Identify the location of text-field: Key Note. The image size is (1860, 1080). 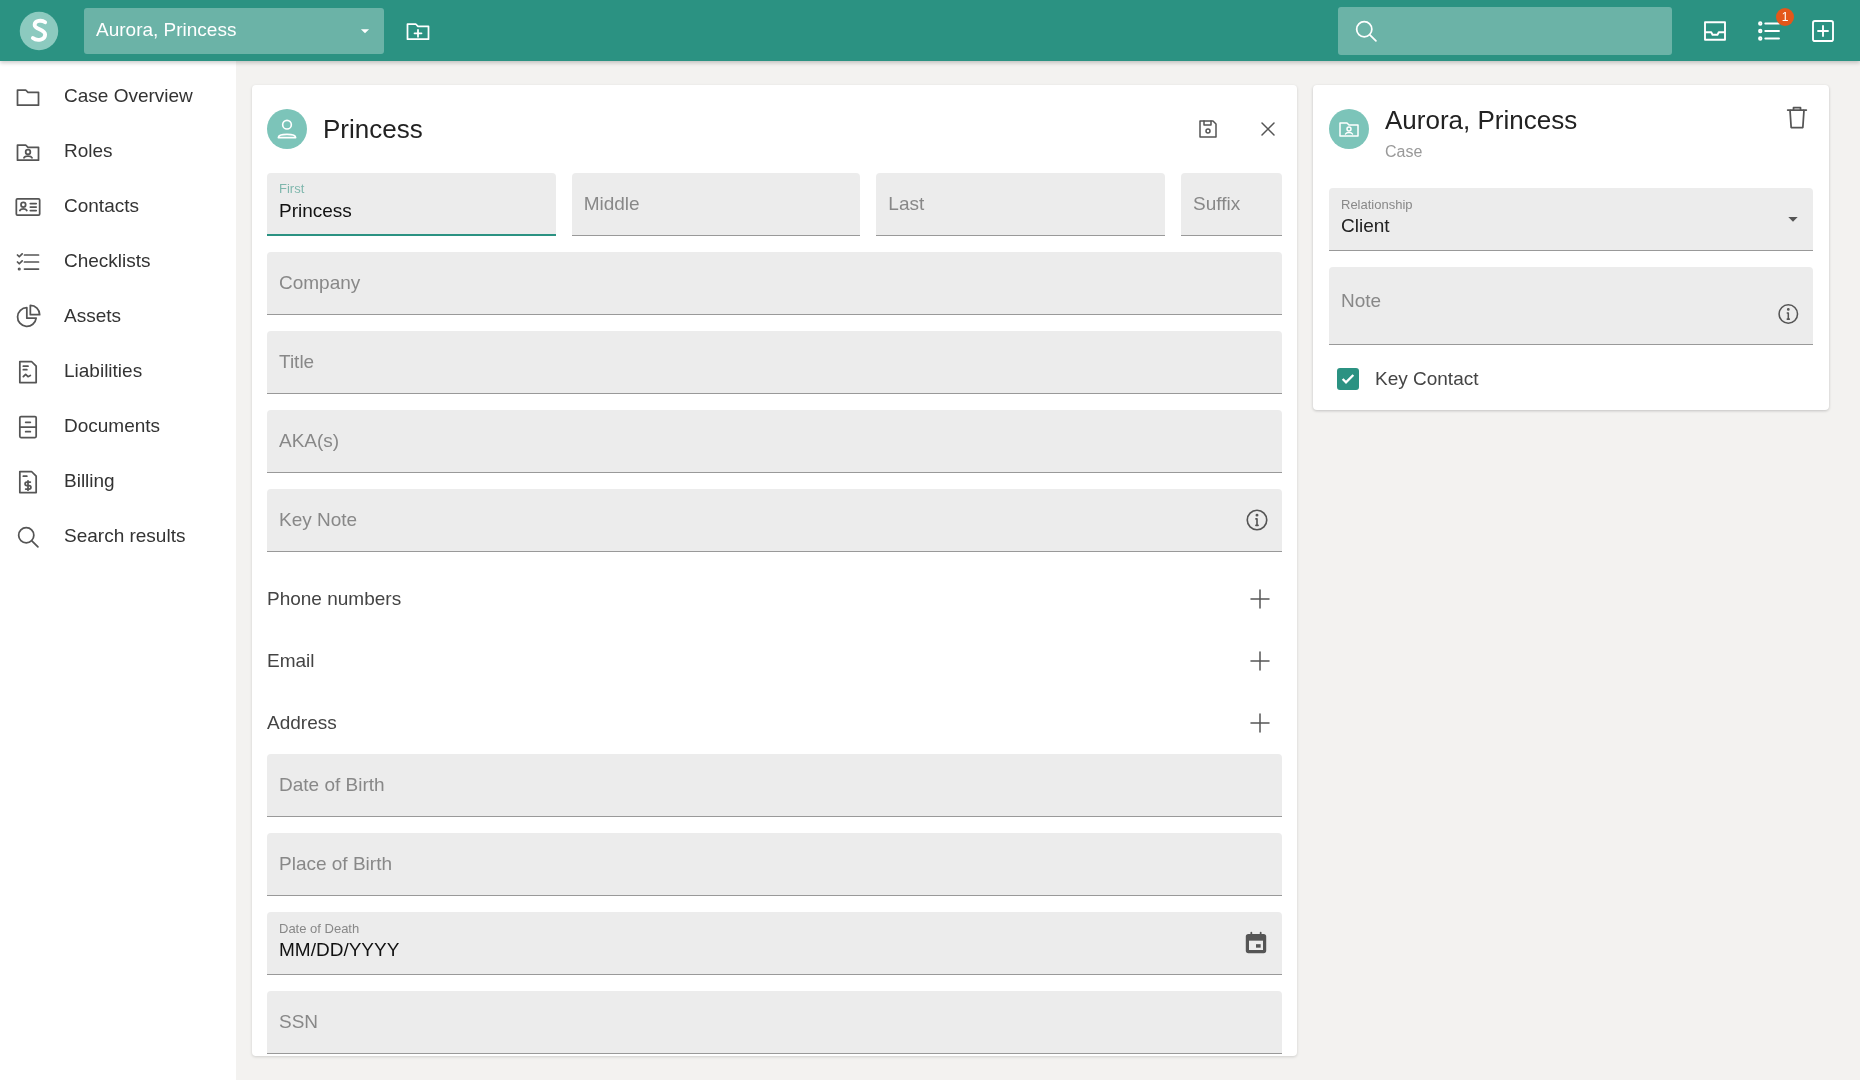
(774, 521).